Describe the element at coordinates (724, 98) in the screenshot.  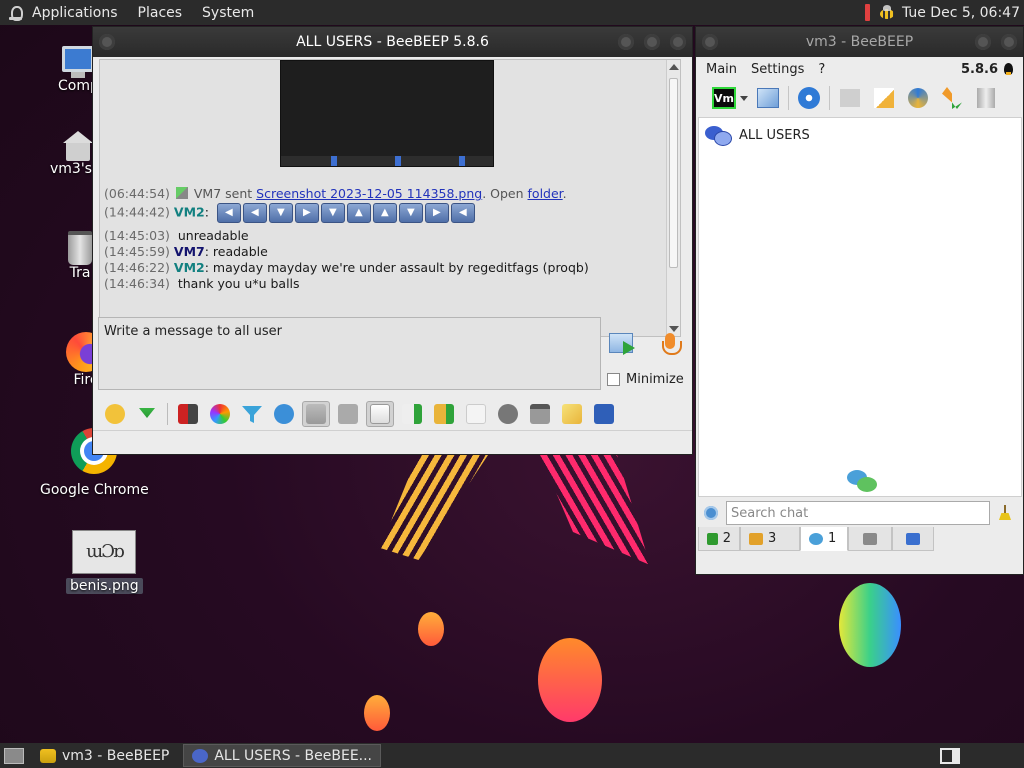
I see `status-selector-button: Vm` at that location.